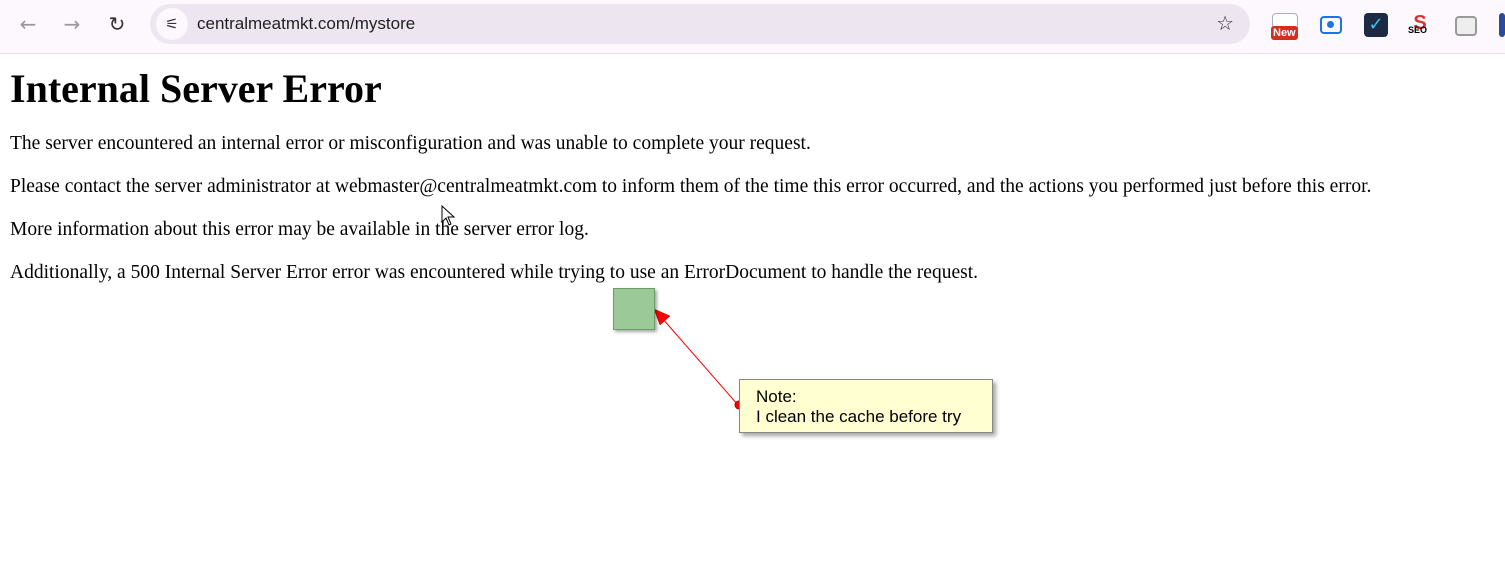  What do you see at coordinates (700, 361) in the screenshot?
I see `annotation-arrow` at bounding box center [700, 361].